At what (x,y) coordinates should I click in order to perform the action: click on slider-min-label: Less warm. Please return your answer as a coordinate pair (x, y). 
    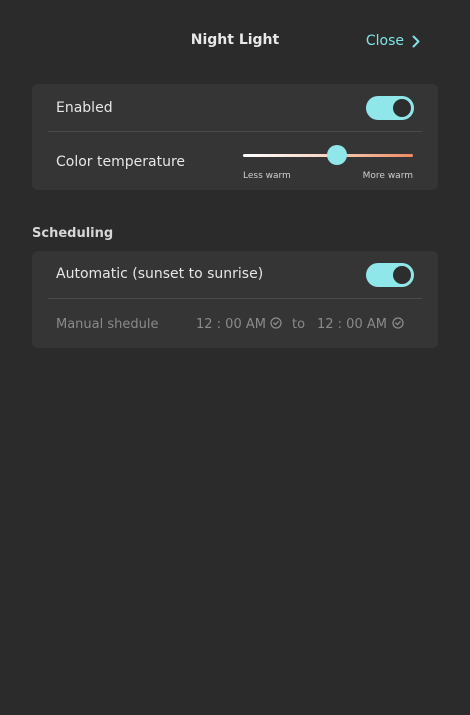
    Looking at the image, I should click on (267, 176).